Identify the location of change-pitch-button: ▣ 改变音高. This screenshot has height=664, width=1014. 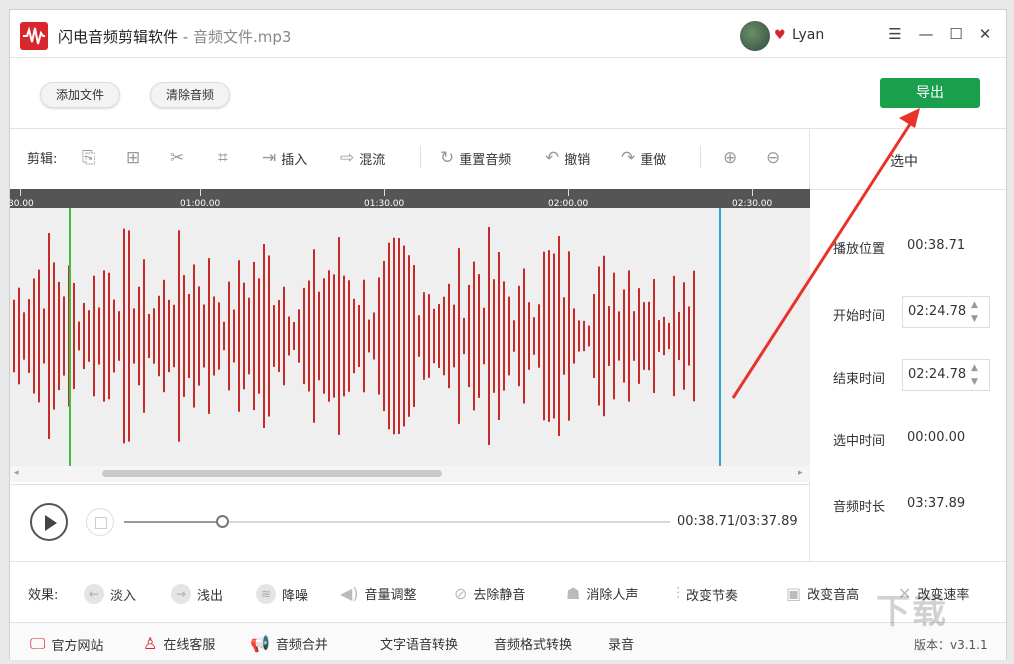
(822, 593).